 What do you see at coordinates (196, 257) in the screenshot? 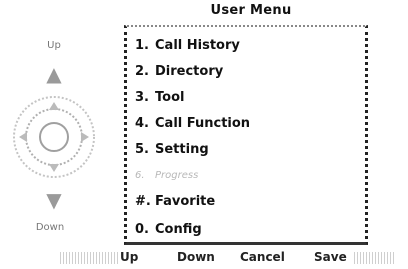
I see `softkey-down: Down` at bounding box center [196, 257].